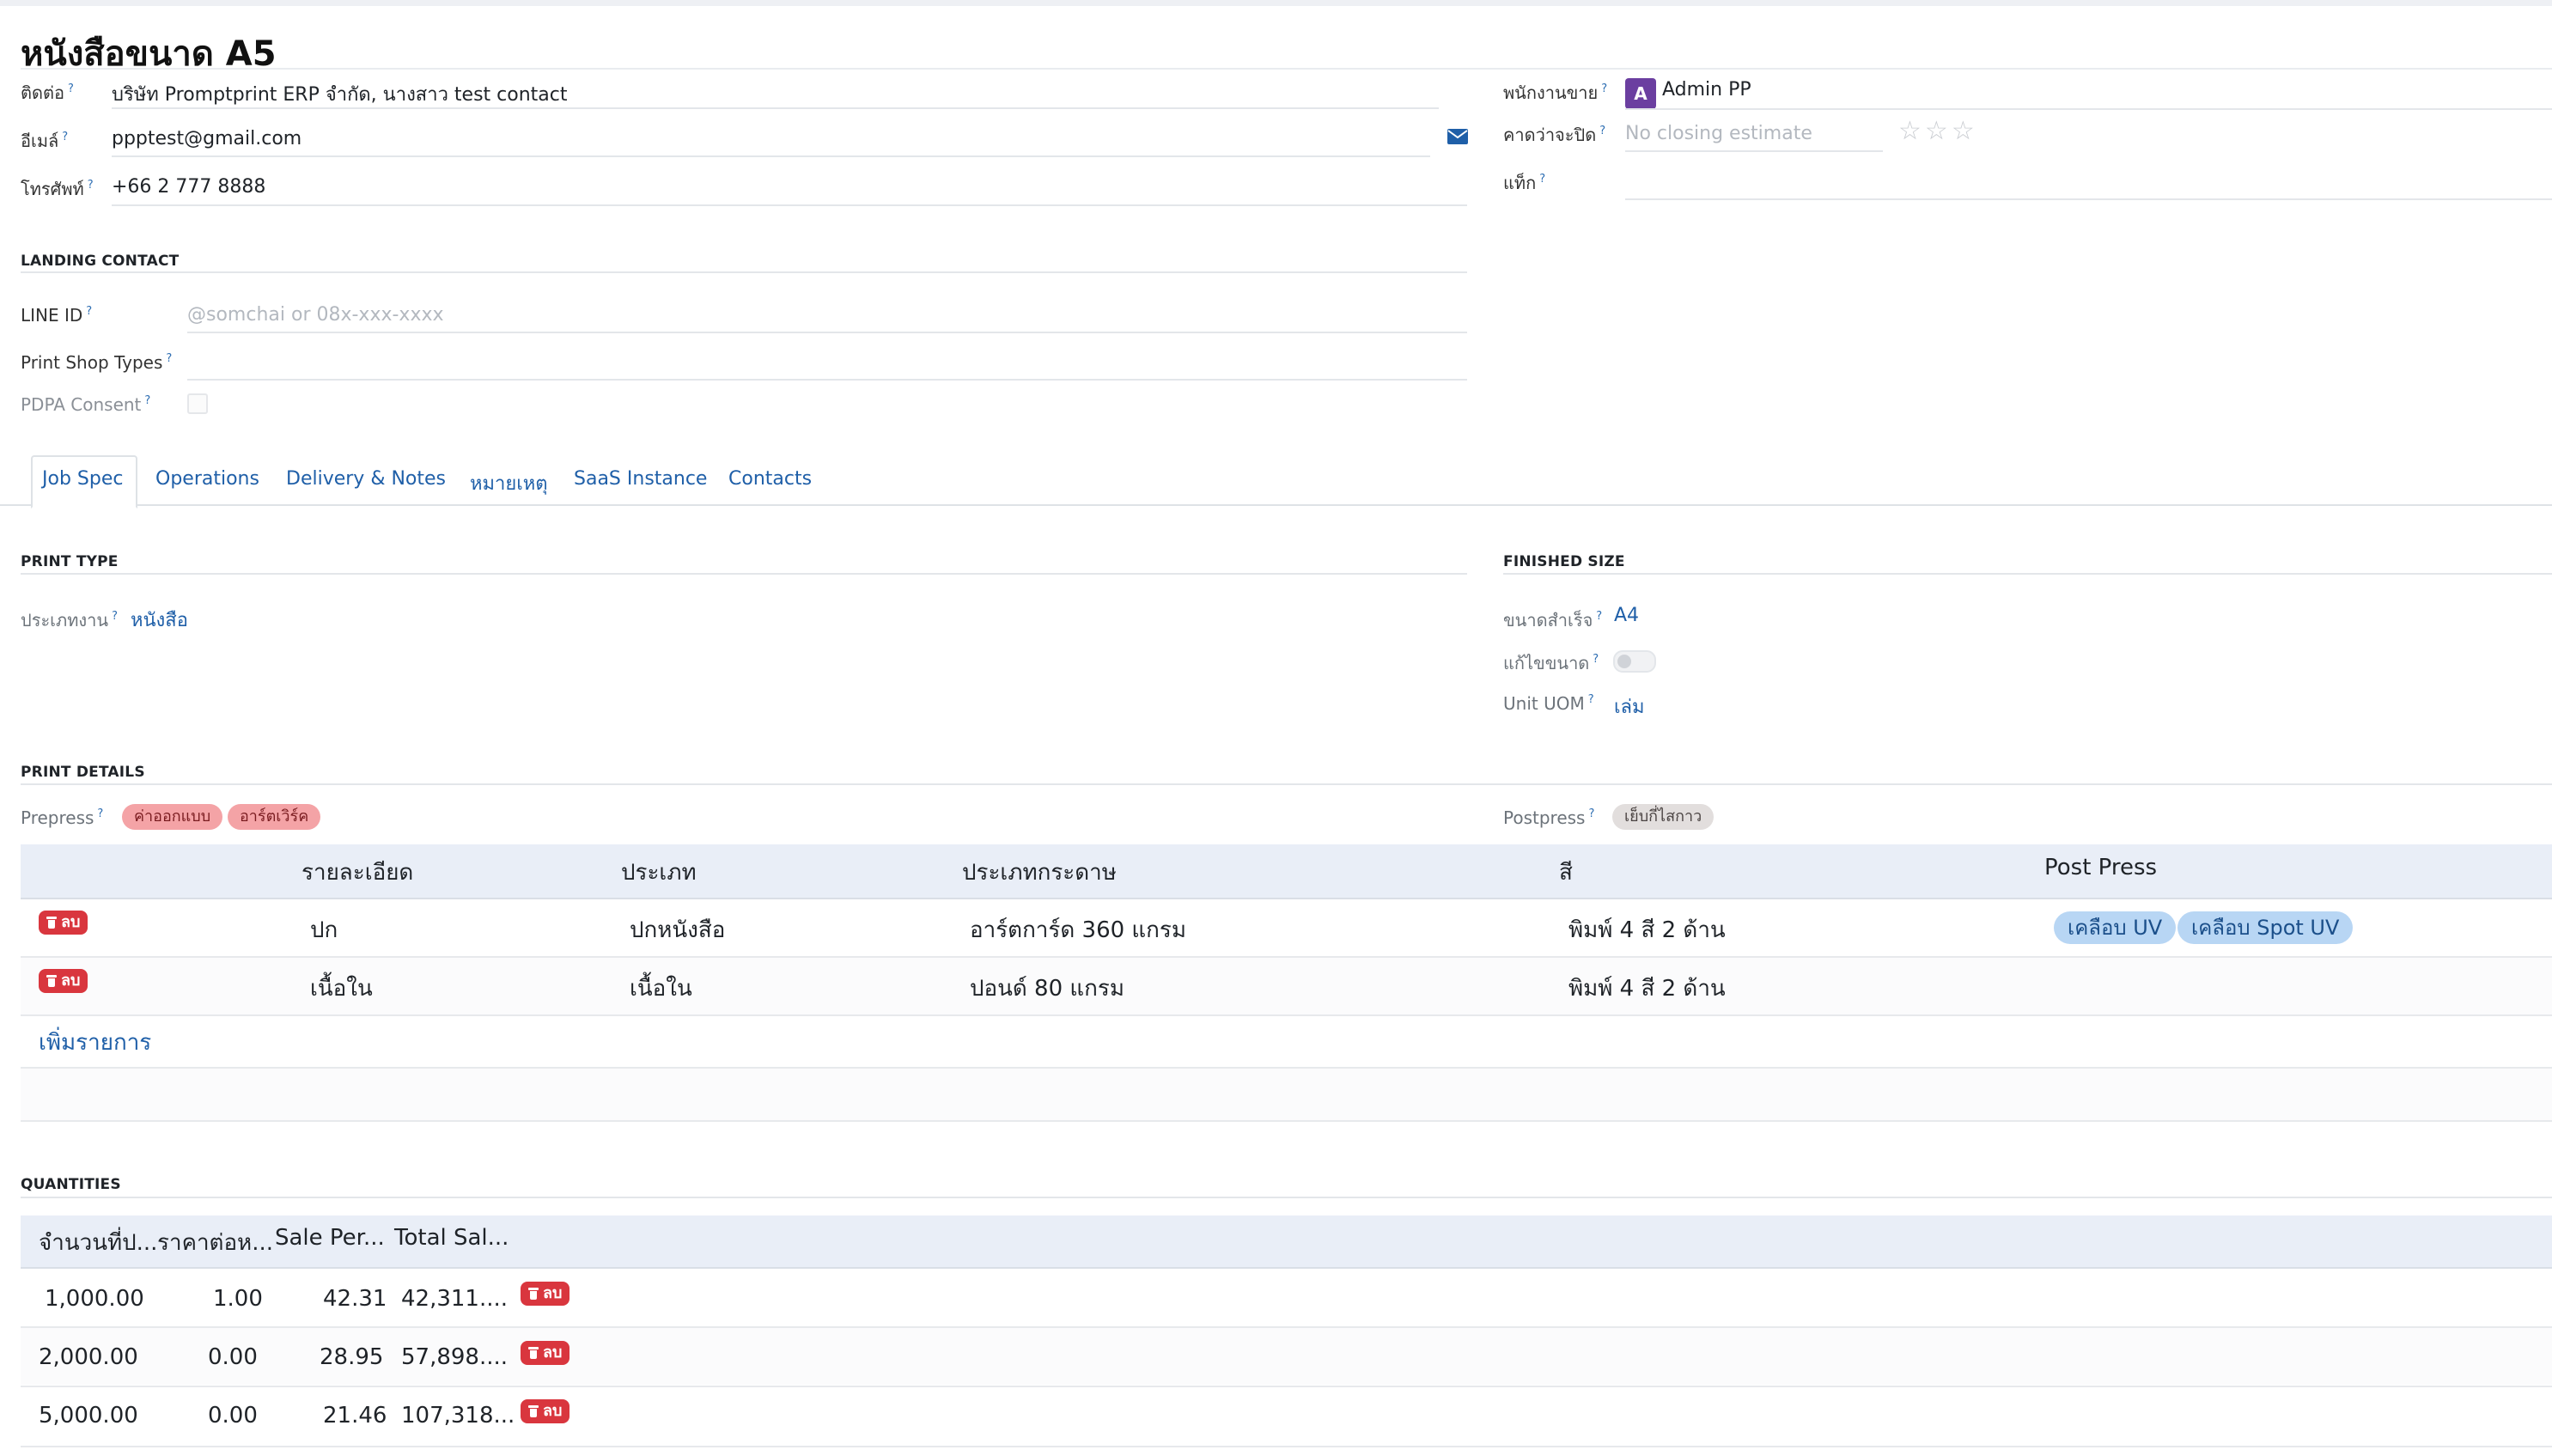  What do you see at coordinates (659, 873) in the screenshot?
I see `column-header-type: ประเภท` at bounding box center [659, 873].